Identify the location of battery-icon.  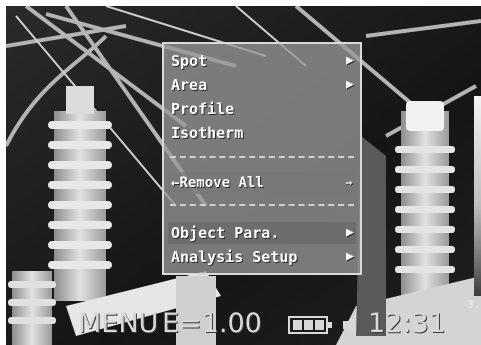
(310, 325).